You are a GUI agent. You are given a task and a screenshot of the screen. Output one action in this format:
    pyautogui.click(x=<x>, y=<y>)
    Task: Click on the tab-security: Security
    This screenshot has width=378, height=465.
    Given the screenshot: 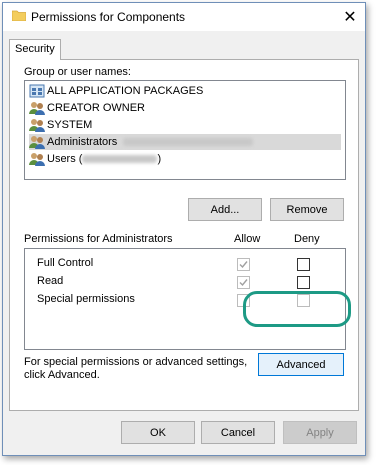 What is the action you would take?
    pyautogui.click(x=35, y=49)
    